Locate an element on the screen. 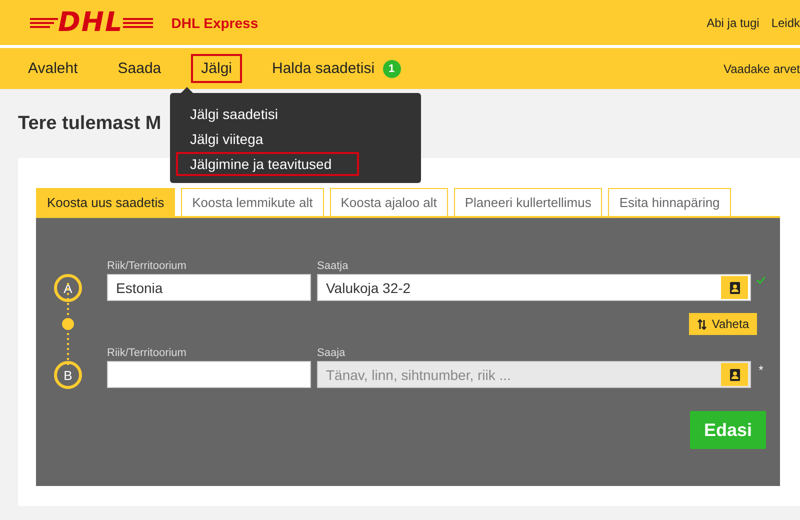  route-marker: B is located at coordinates (68, 375).